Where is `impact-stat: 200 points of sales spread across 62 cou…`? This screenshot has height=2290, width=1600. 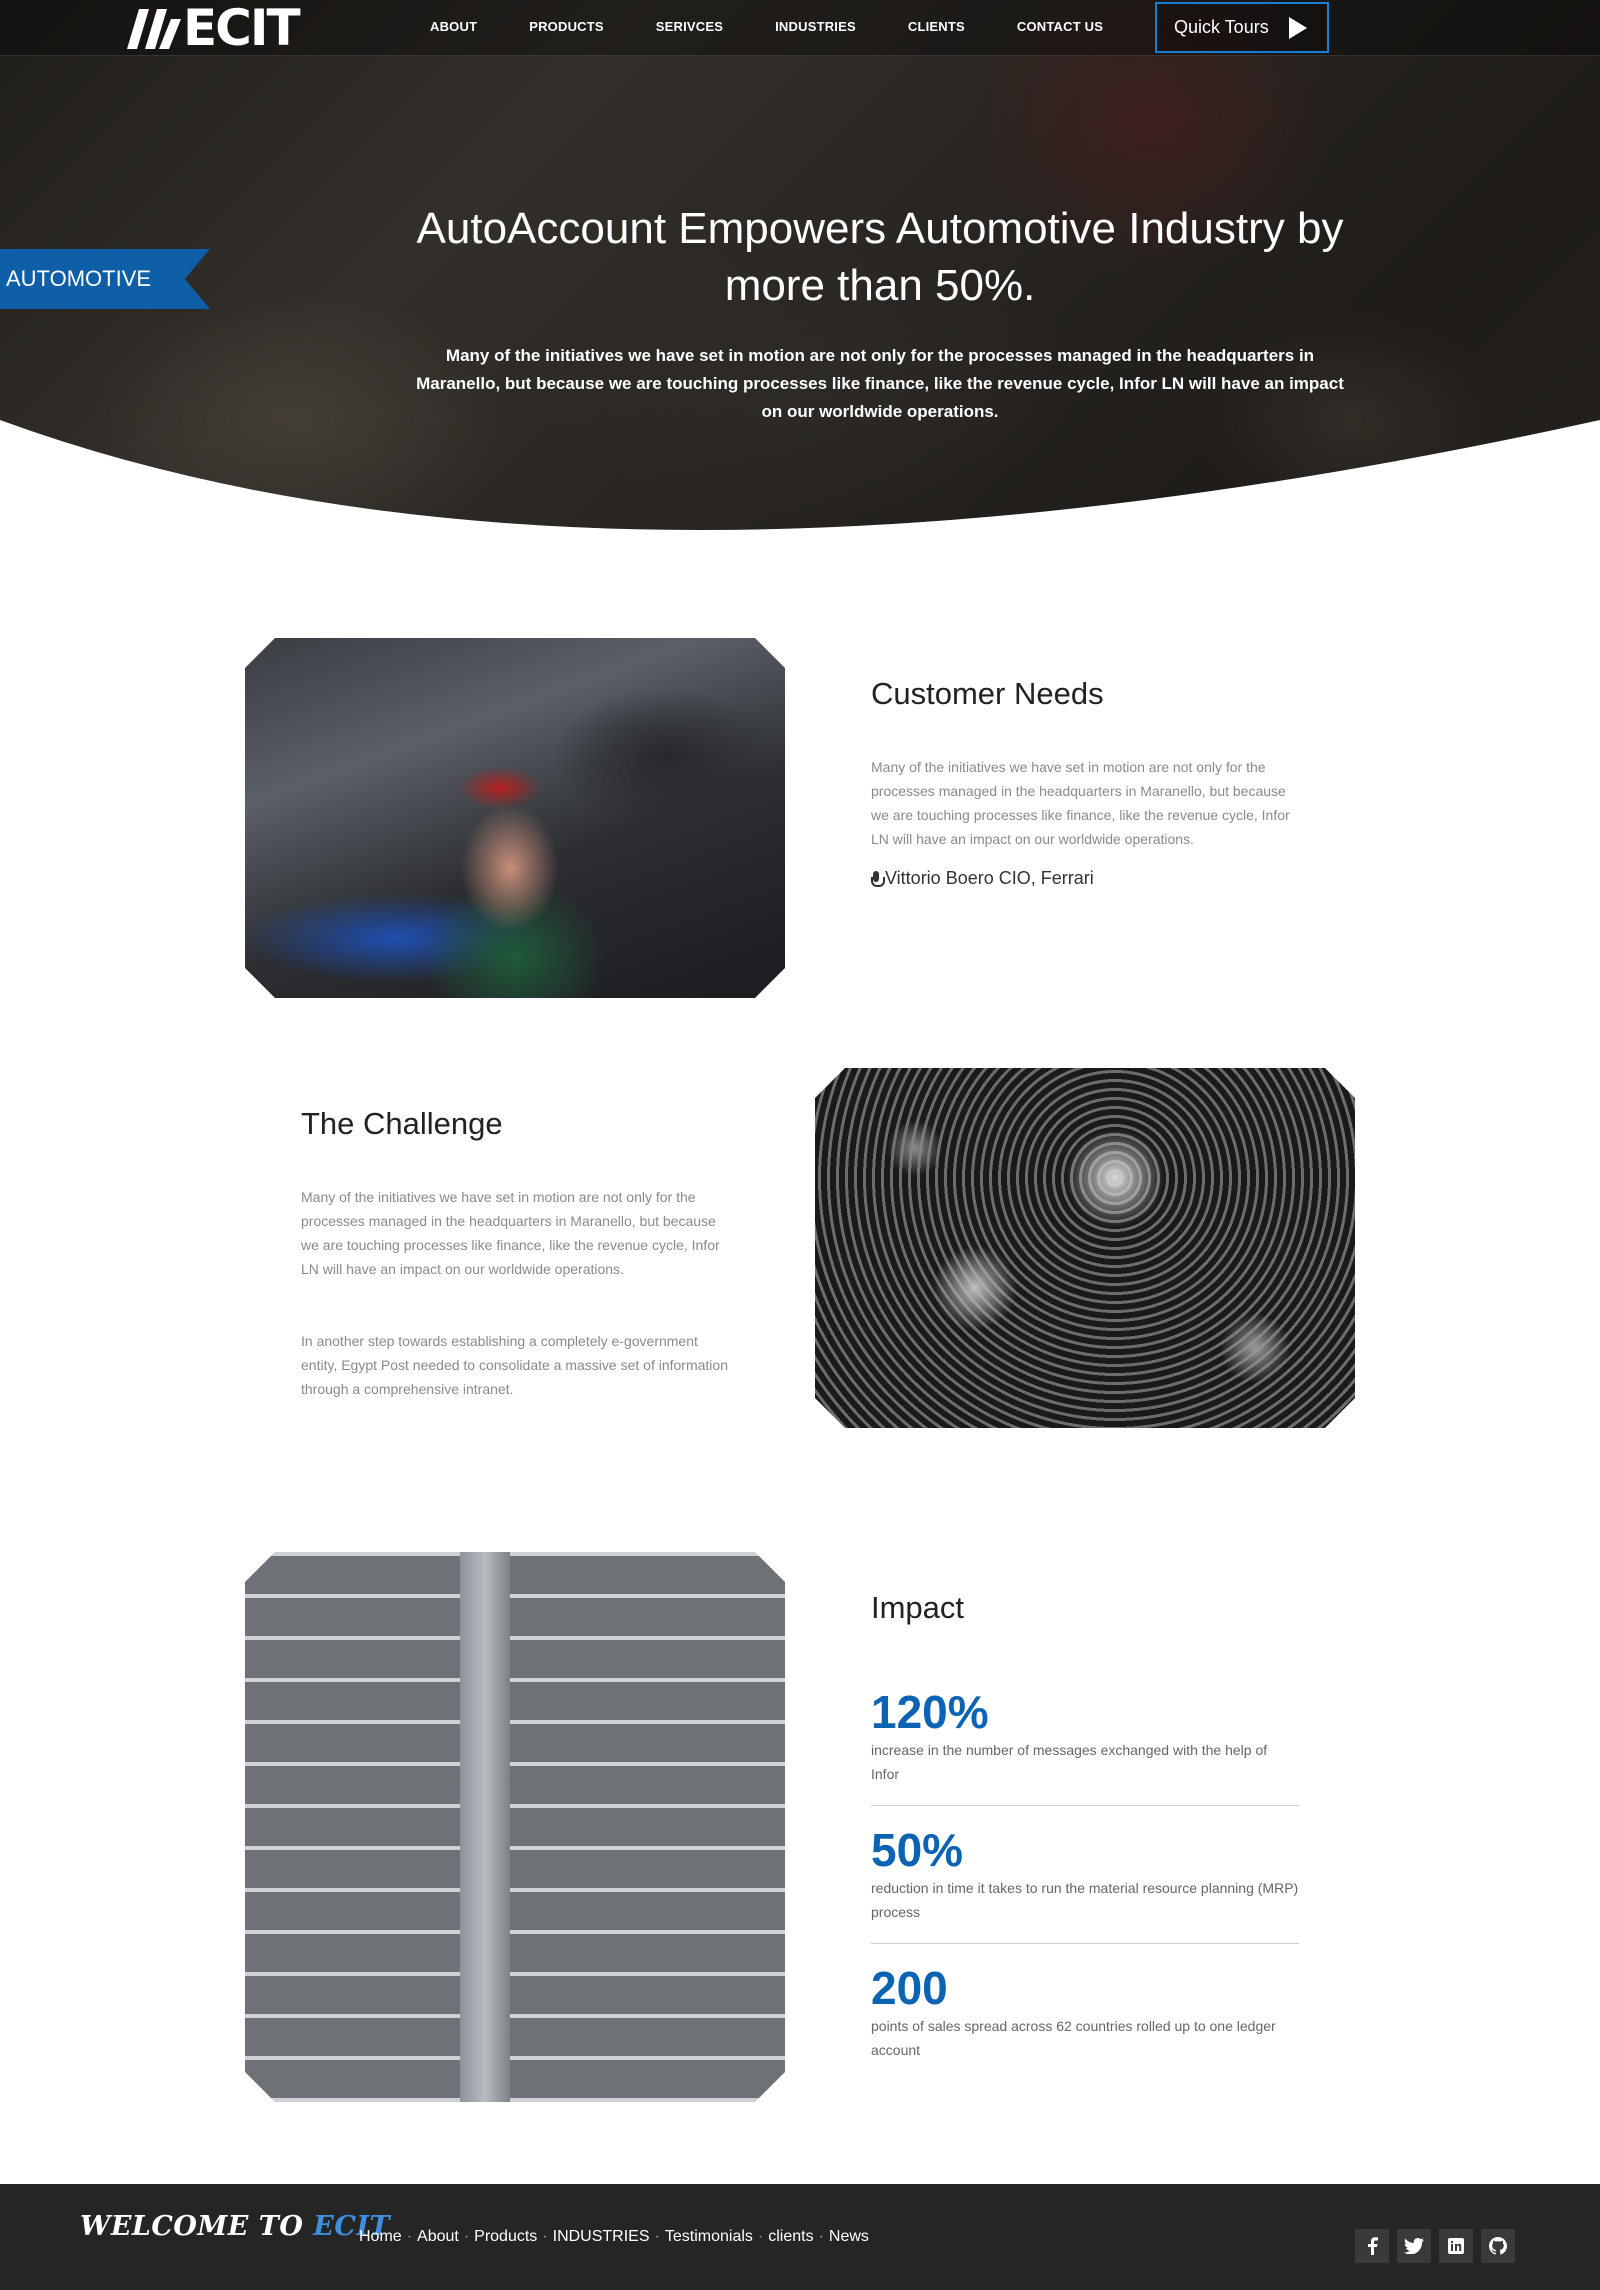
impact-stat: 200 points of sales spread across 62 cou… is located at coordinates (1085, 2012).